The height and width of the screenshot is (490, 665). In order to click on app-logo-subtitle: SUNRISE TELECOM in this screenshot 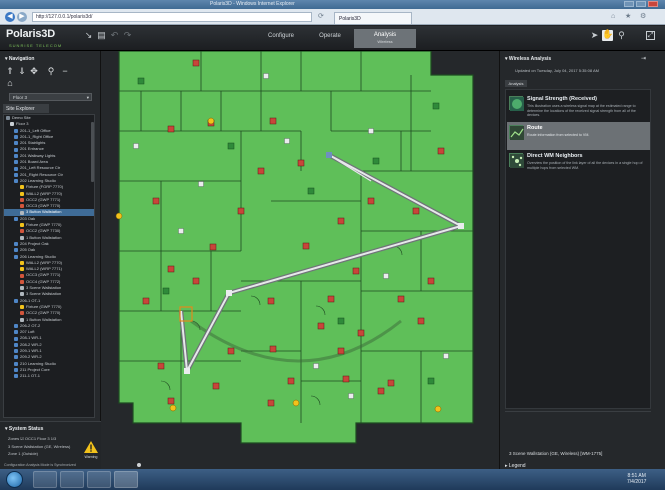, I will do `click(36, 45)`.